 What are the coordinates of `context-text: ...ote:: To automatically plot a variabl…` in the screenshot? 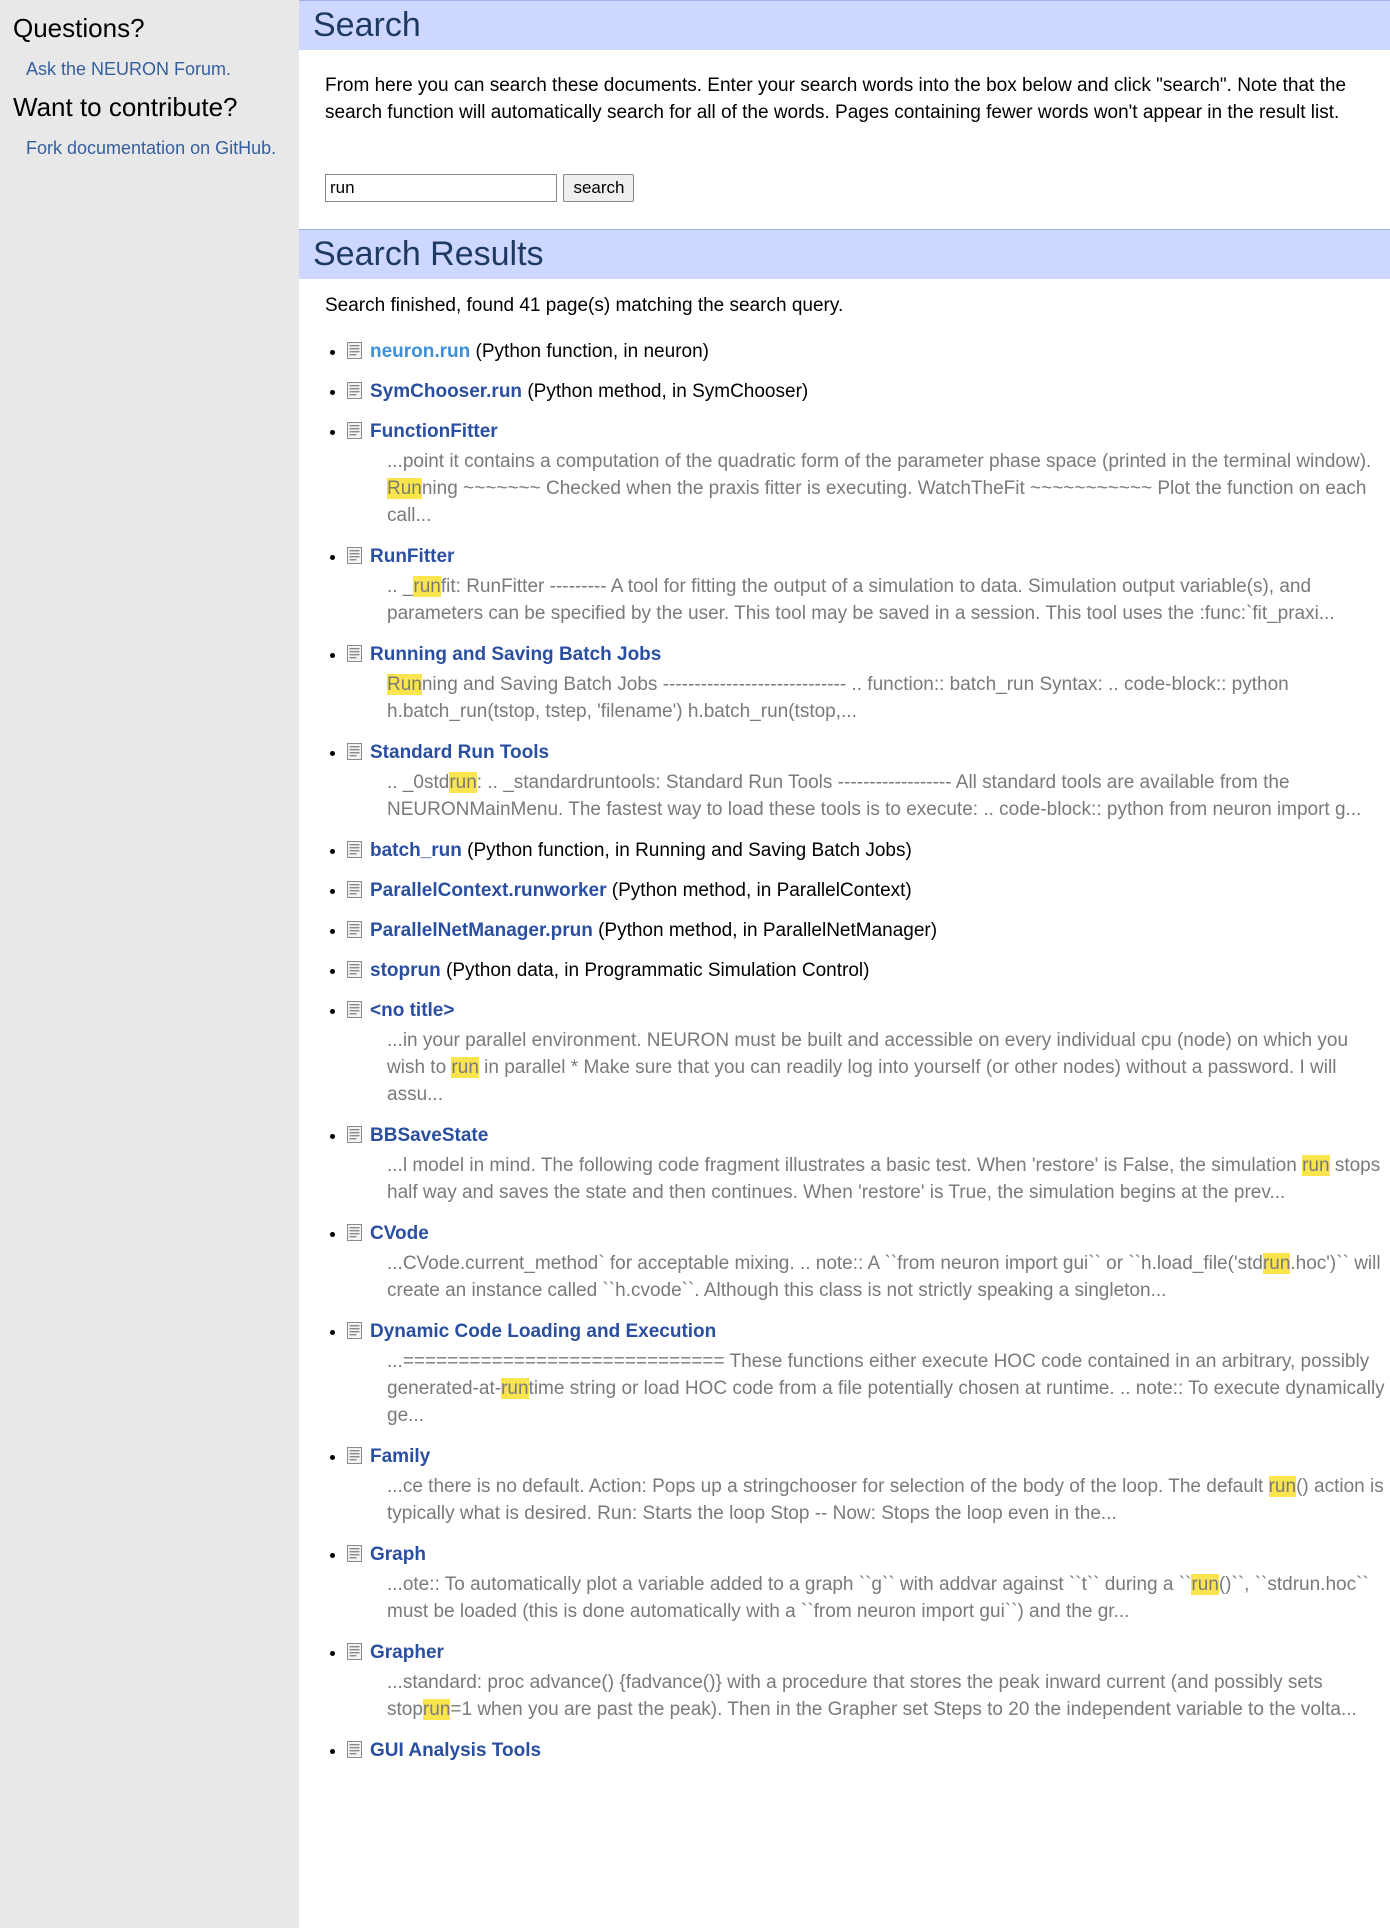 It's located at (789, 1584).